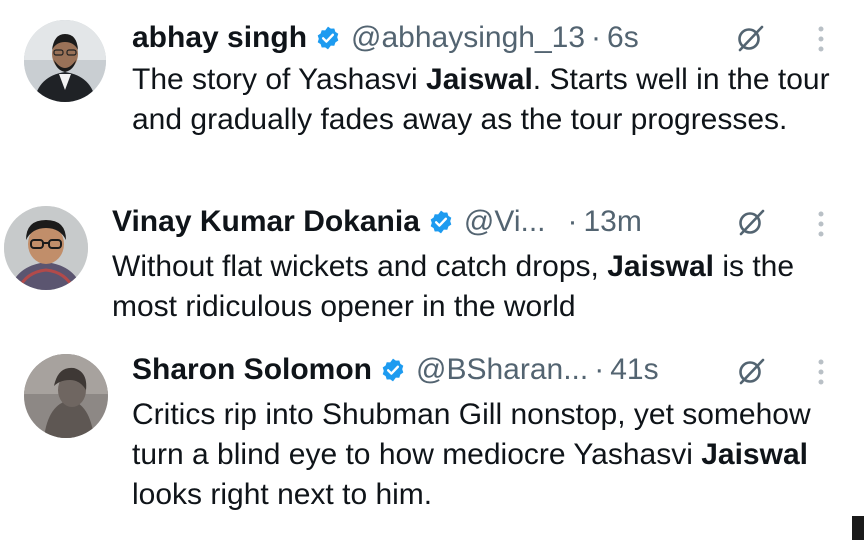 The width and height of the screenshot is (864, 540). What do you see at coordinates (279, 79) in the screenshot?
I see `text-segment: The story of Yashasvi` at bounding box center [279, 79].